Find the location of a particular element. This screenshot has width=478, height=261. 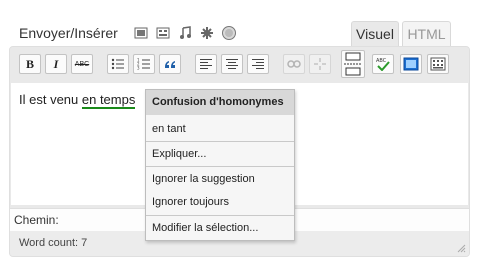

fullscreen-button is located at coordinates (411, 64).